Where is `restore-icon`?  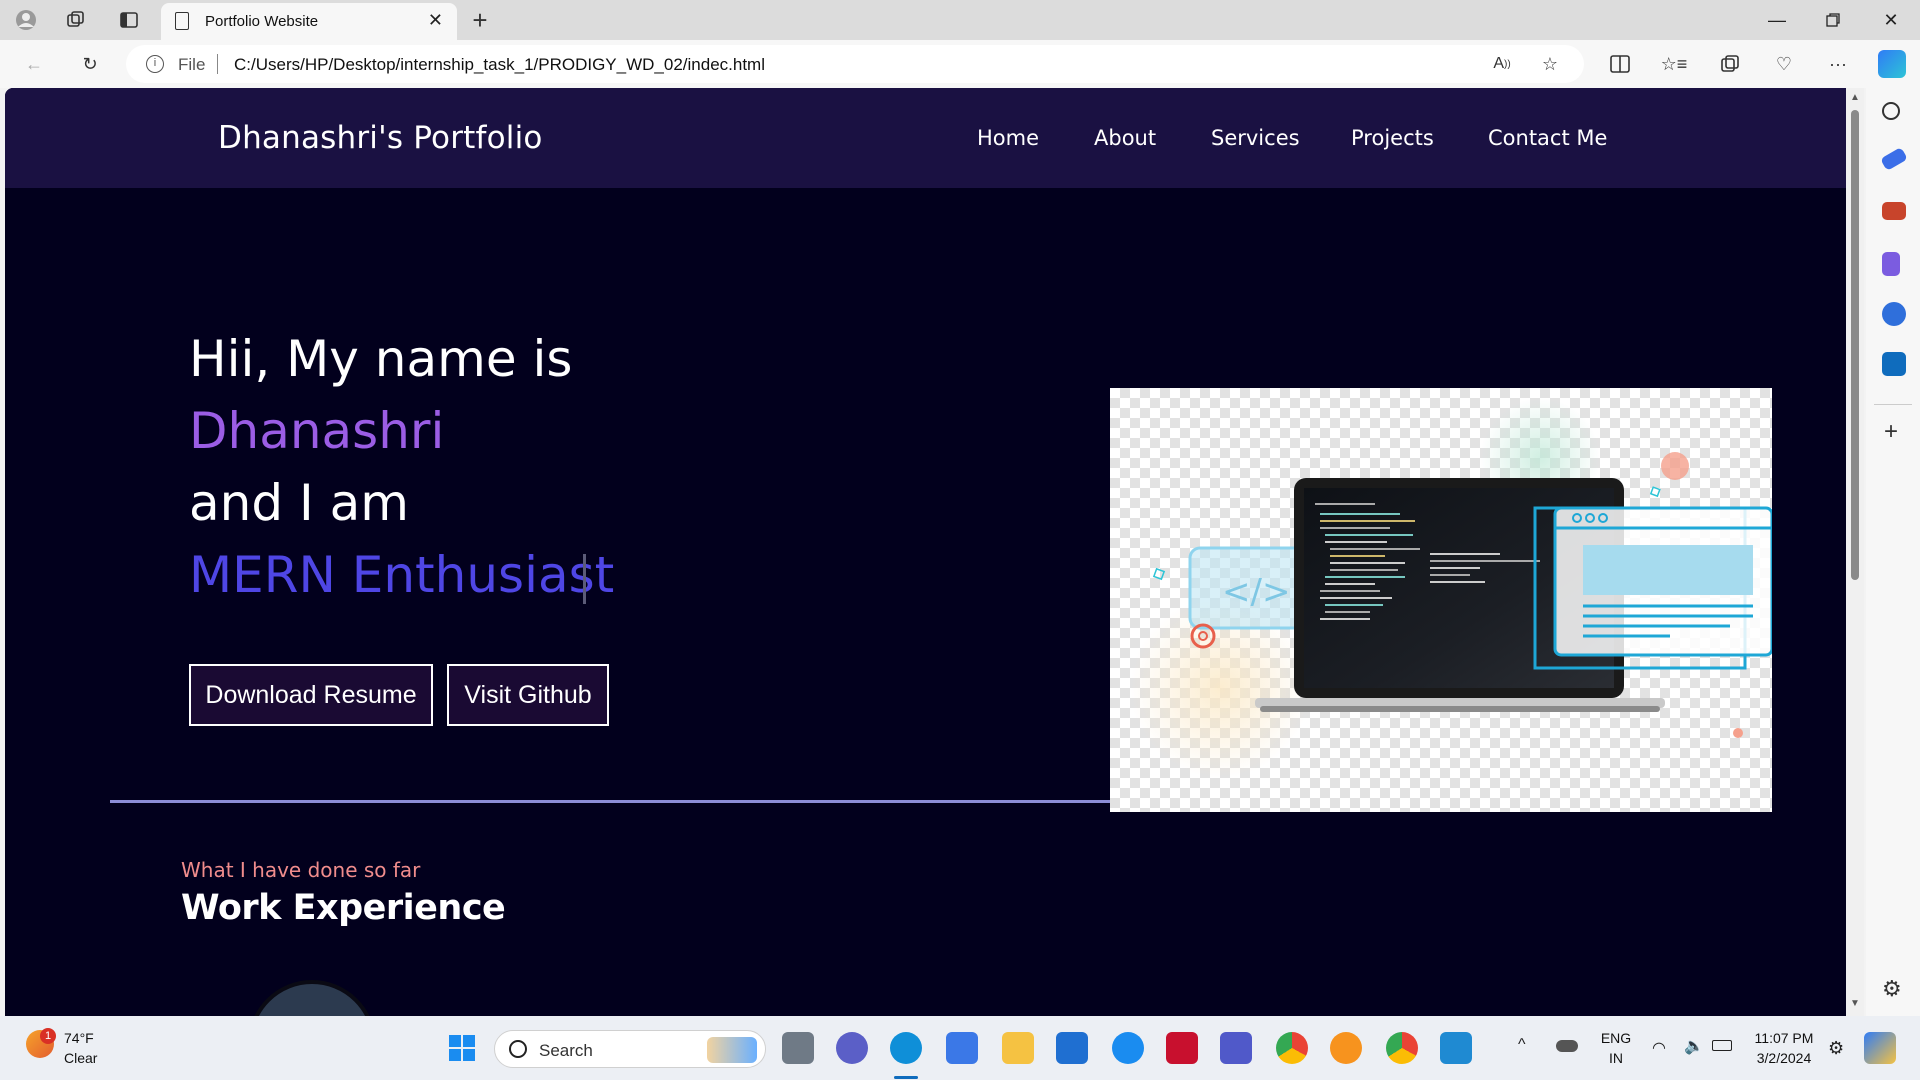
restore-icon is located at coordinates (1833, 20).